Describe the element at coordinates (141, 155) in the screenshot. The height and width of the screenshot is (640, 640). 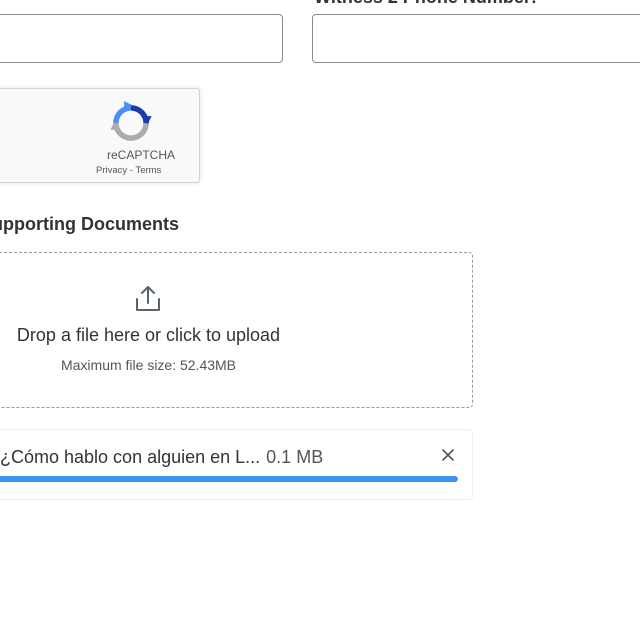
I see `recaptcha-brand: reCAPTCHA` at that location.